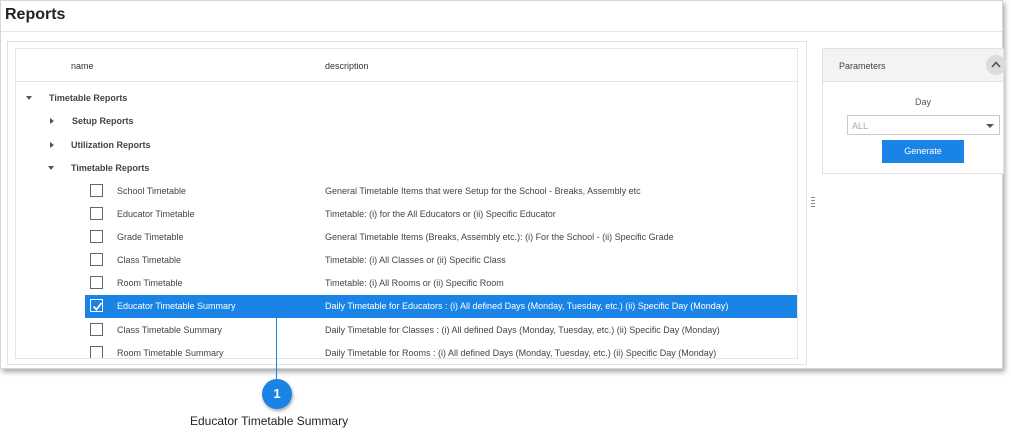 This screenshot has width=1011, height=445. What do you see at coordinates (860, 126) in the screenshot?
I see `day-select-value: ALL` at bounding box center [860, 126].